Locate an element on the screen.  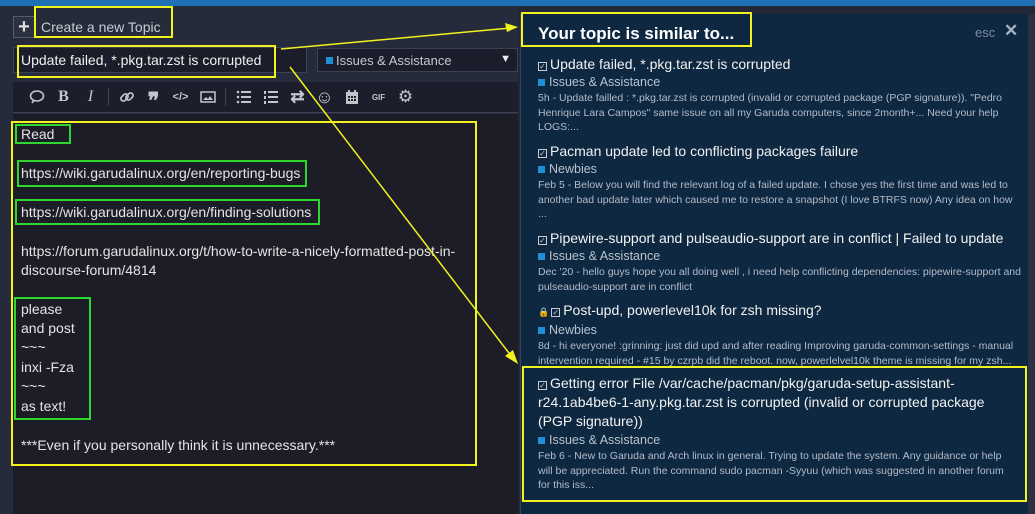
quote-icon is located at coordinates (36, 97).